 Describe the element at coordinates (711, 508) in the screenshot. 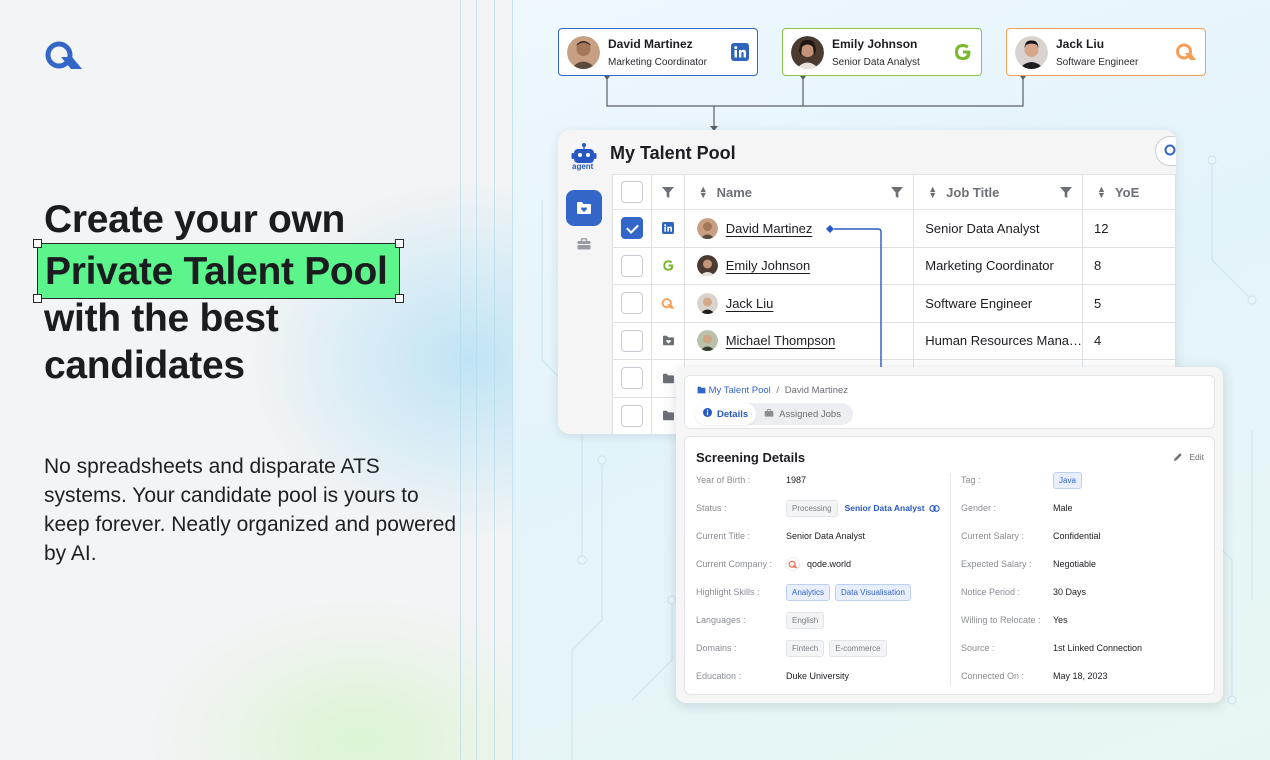

I see `field-label: Status :` at that location.